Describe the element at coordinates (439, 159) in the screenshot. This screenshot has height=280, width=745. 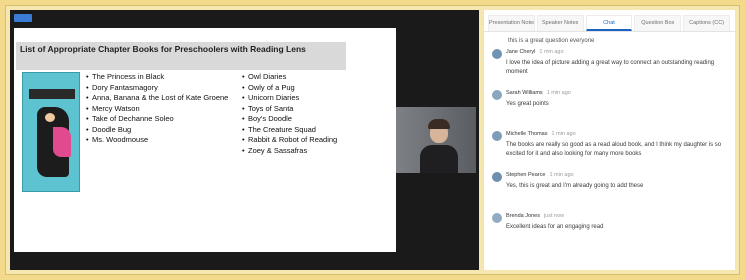
I see `presenter-body` at that location.